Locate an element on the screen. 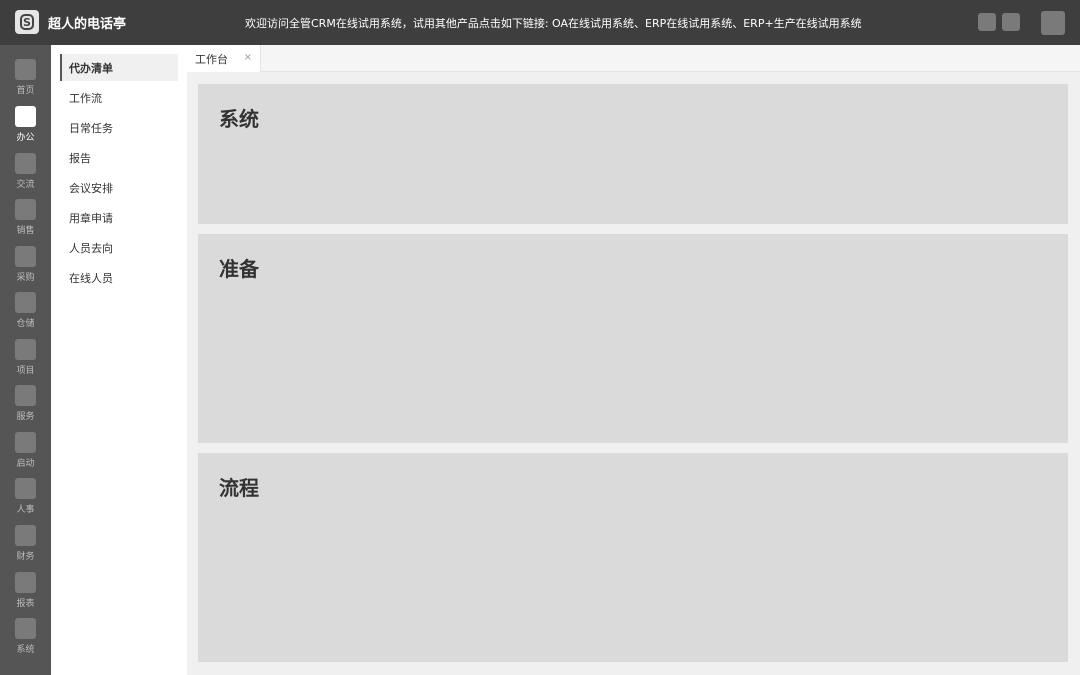 This screenshot has height=675, width=1080. submenu-item-online-users: 在线人员 is located at coordinates (119, 277).